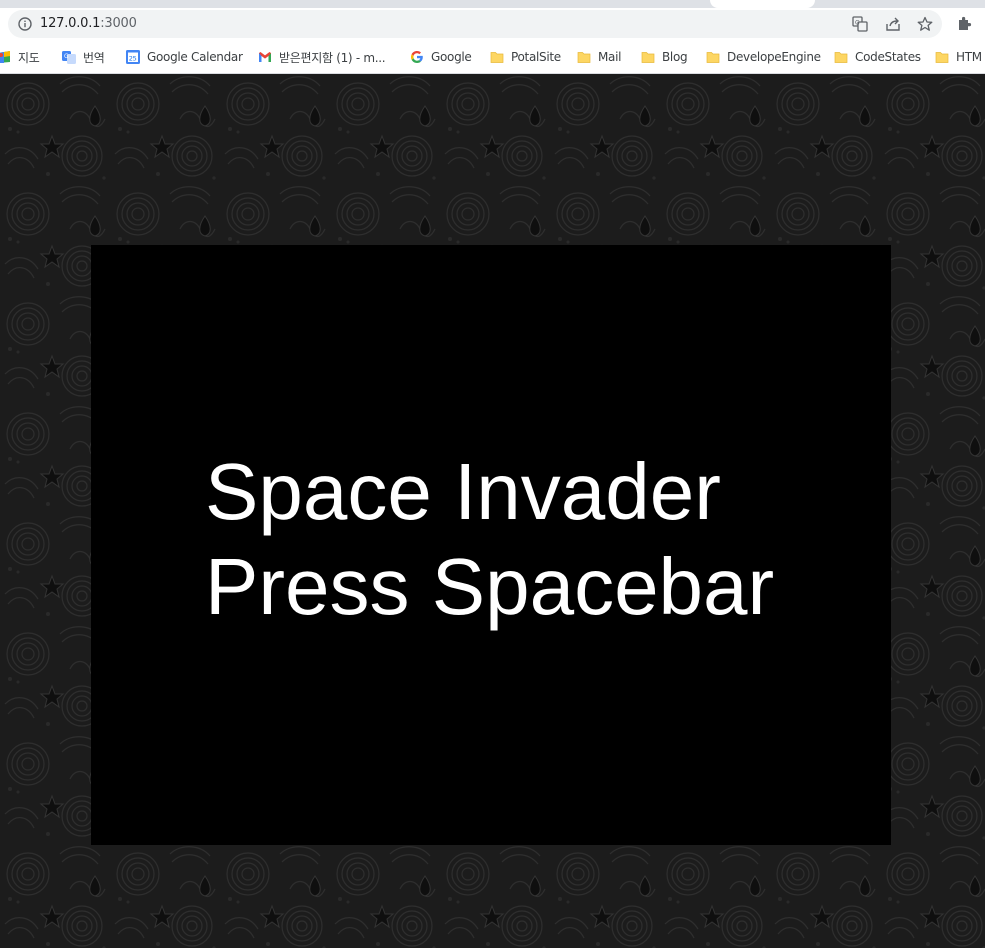  I want to click on share-icon, so click(893, 24).